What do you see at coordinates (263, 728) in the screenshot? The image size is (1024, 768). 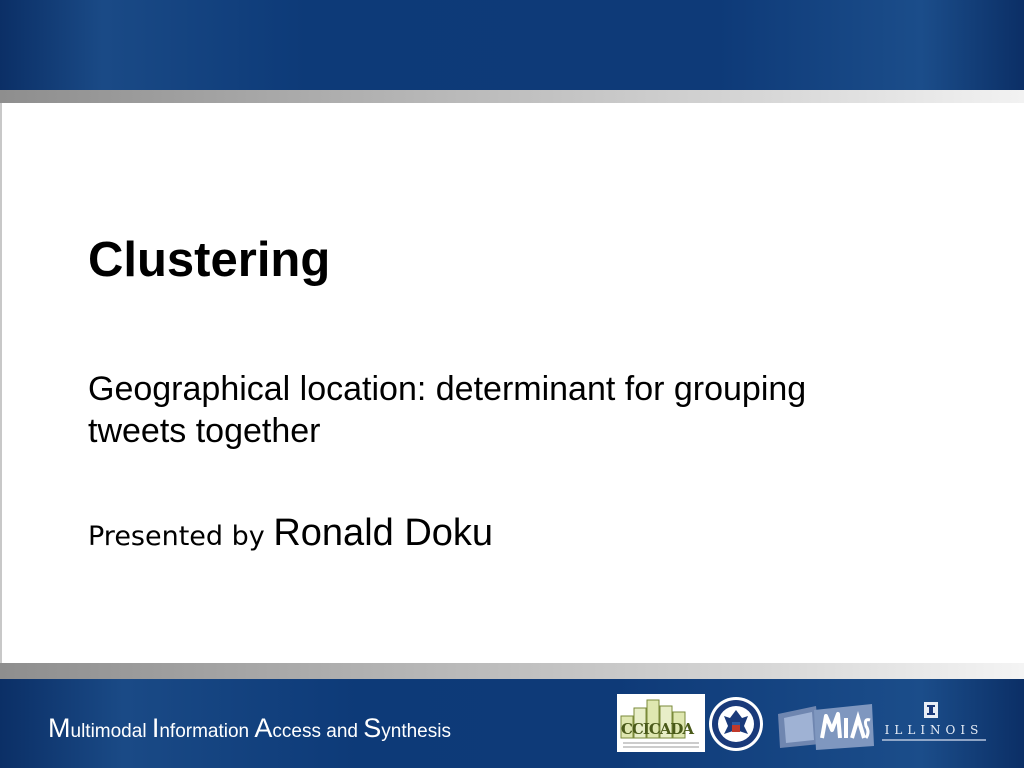 I see `footer-initial: A` at bounding box center [263, 728].